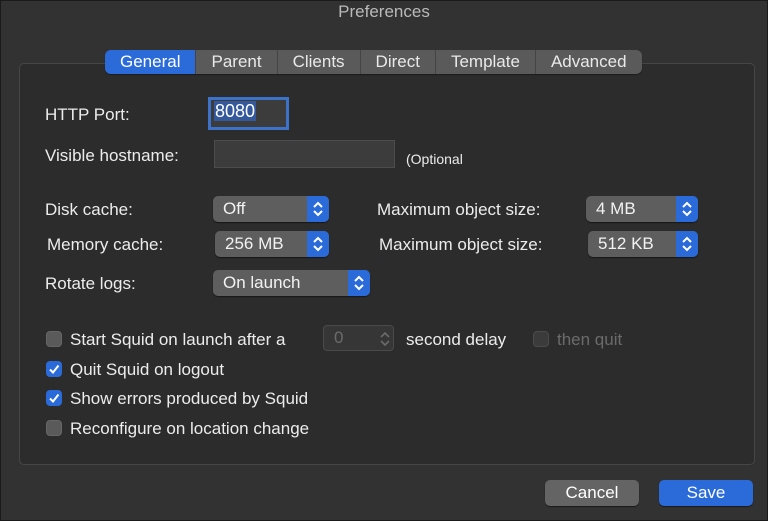  What do you see at coordinates (54, 339) in the screenshot?
I see `start-on-launch-checkbox` at bounding box center [54, 339].